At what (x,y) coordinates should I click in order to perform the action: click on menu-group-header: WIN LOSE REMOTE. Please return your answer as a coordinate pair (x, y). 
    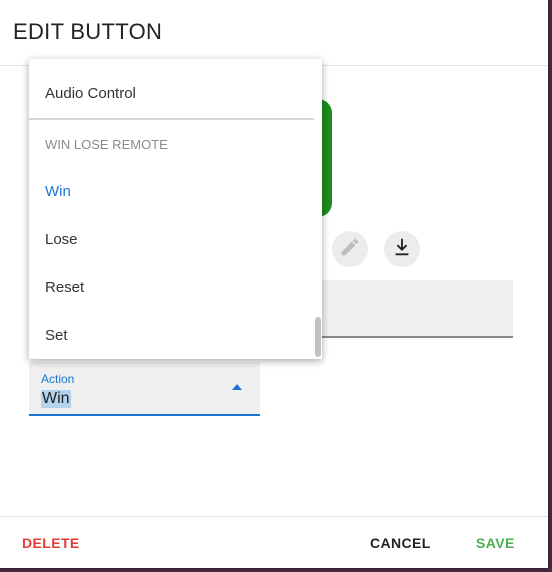
    Looking at the image, I should click on (106, 144).